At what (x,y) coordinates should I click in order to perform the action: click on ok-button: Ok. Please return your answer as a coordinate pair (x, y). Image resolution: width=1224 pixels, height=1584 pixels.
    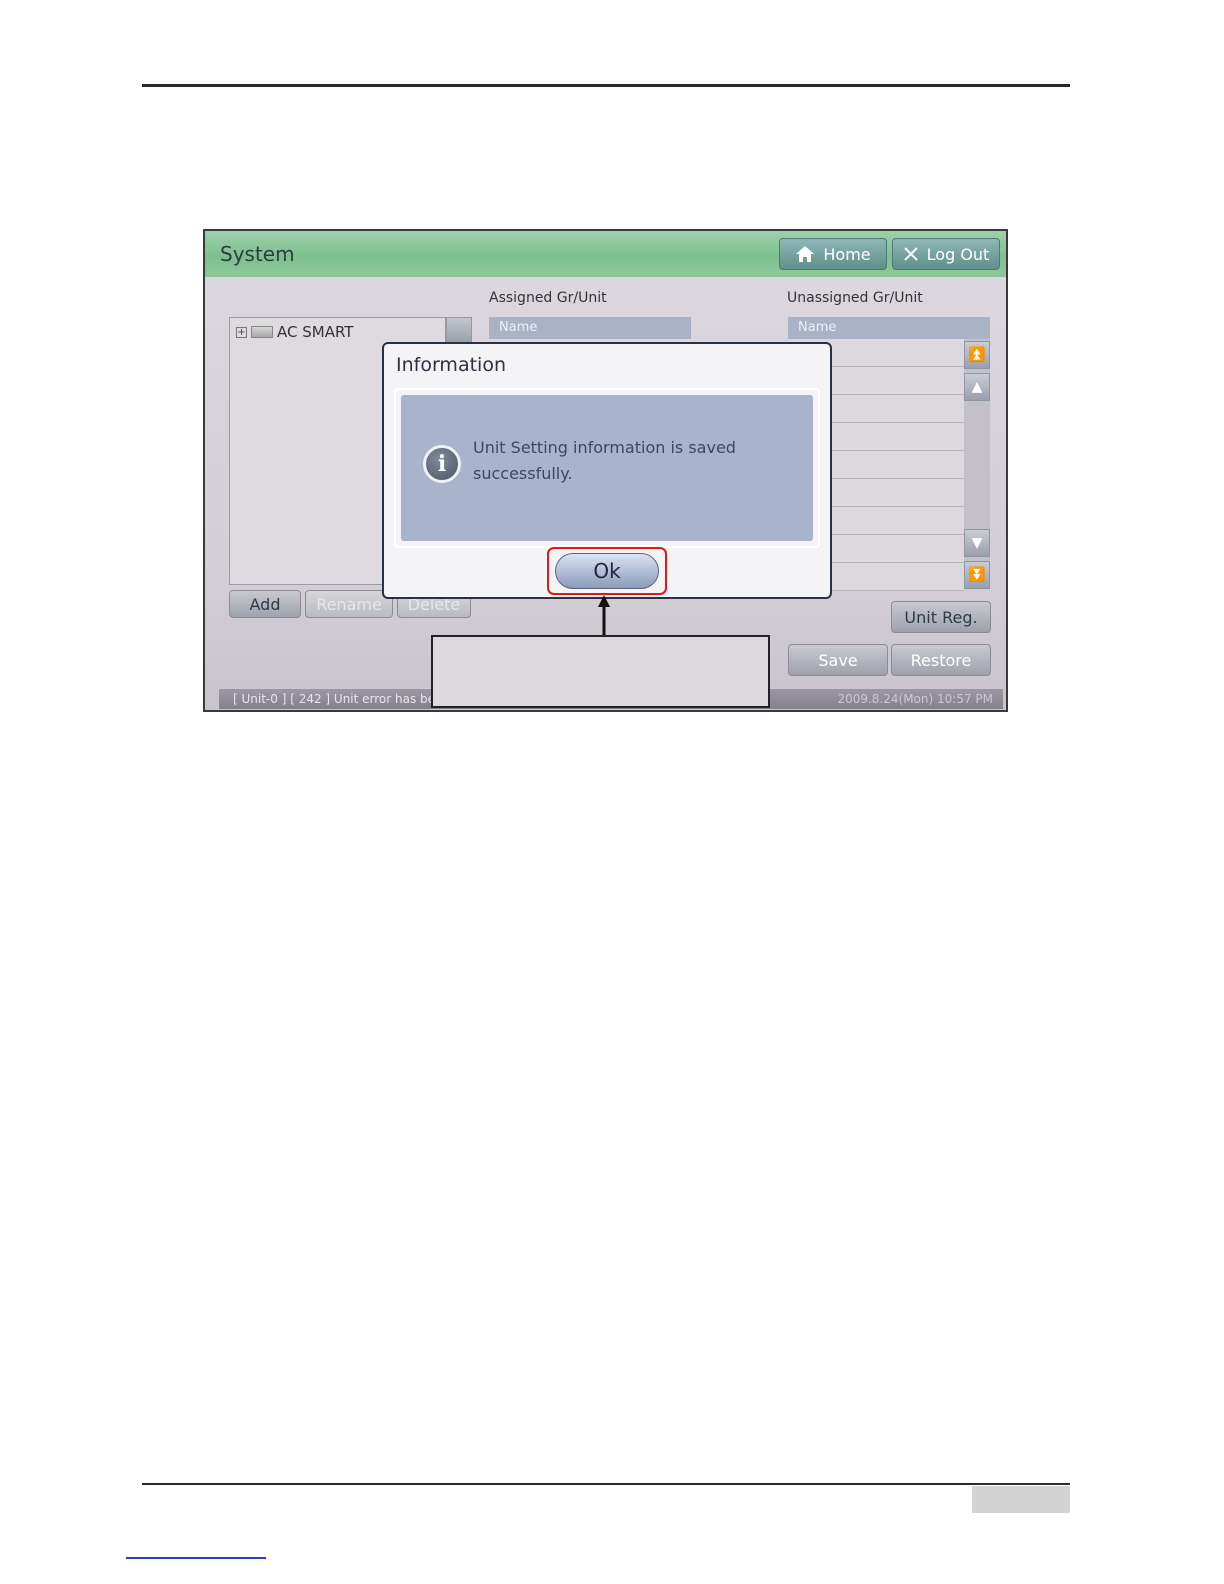
    Looking at the image, I should click on (607, 571).